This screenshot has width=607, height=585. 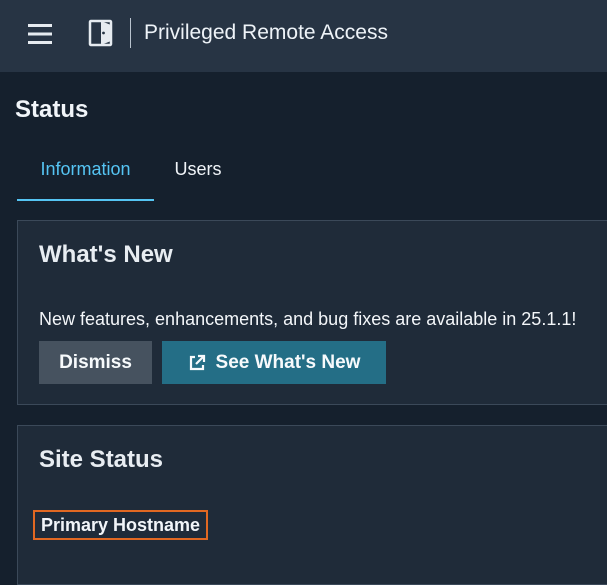 I want to click on whats-new-title: What's New, so click(x=106, y=254).